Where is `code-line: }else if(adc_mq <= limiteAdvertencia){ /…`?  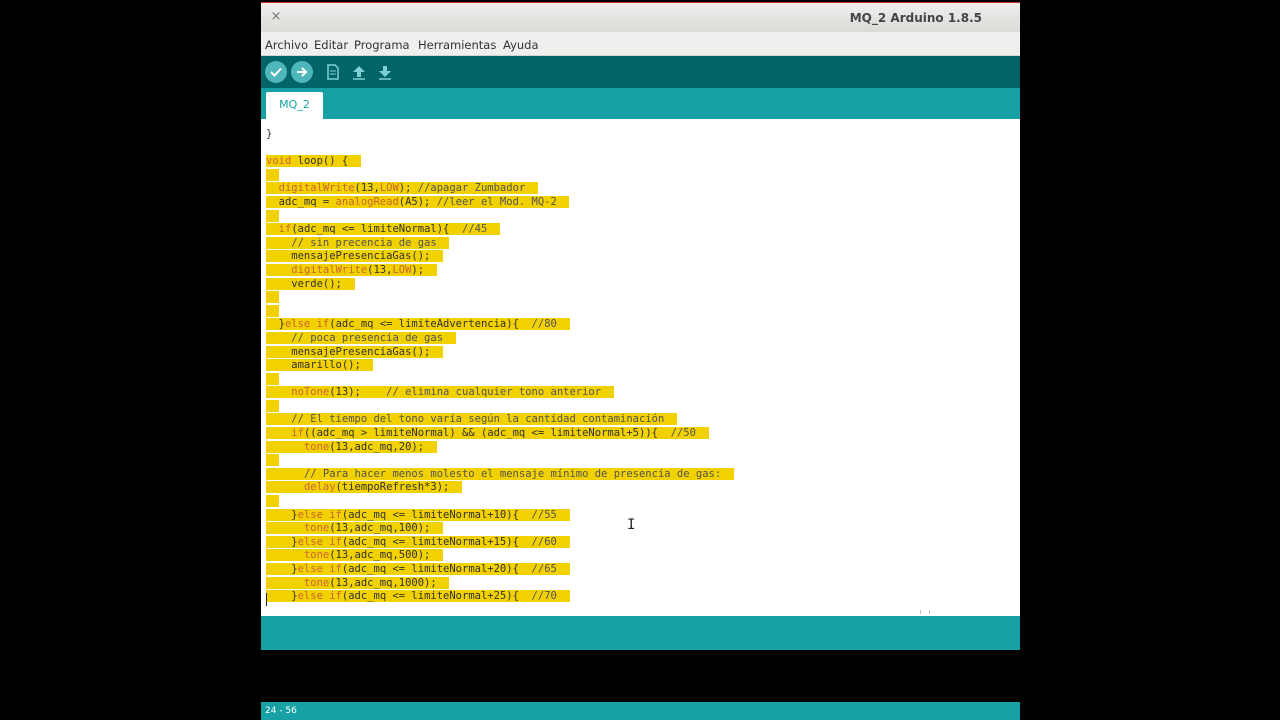 code-line: }else if(adc_mq <= limiteAdvertencia){ /… is located at coordinates (500, 325).